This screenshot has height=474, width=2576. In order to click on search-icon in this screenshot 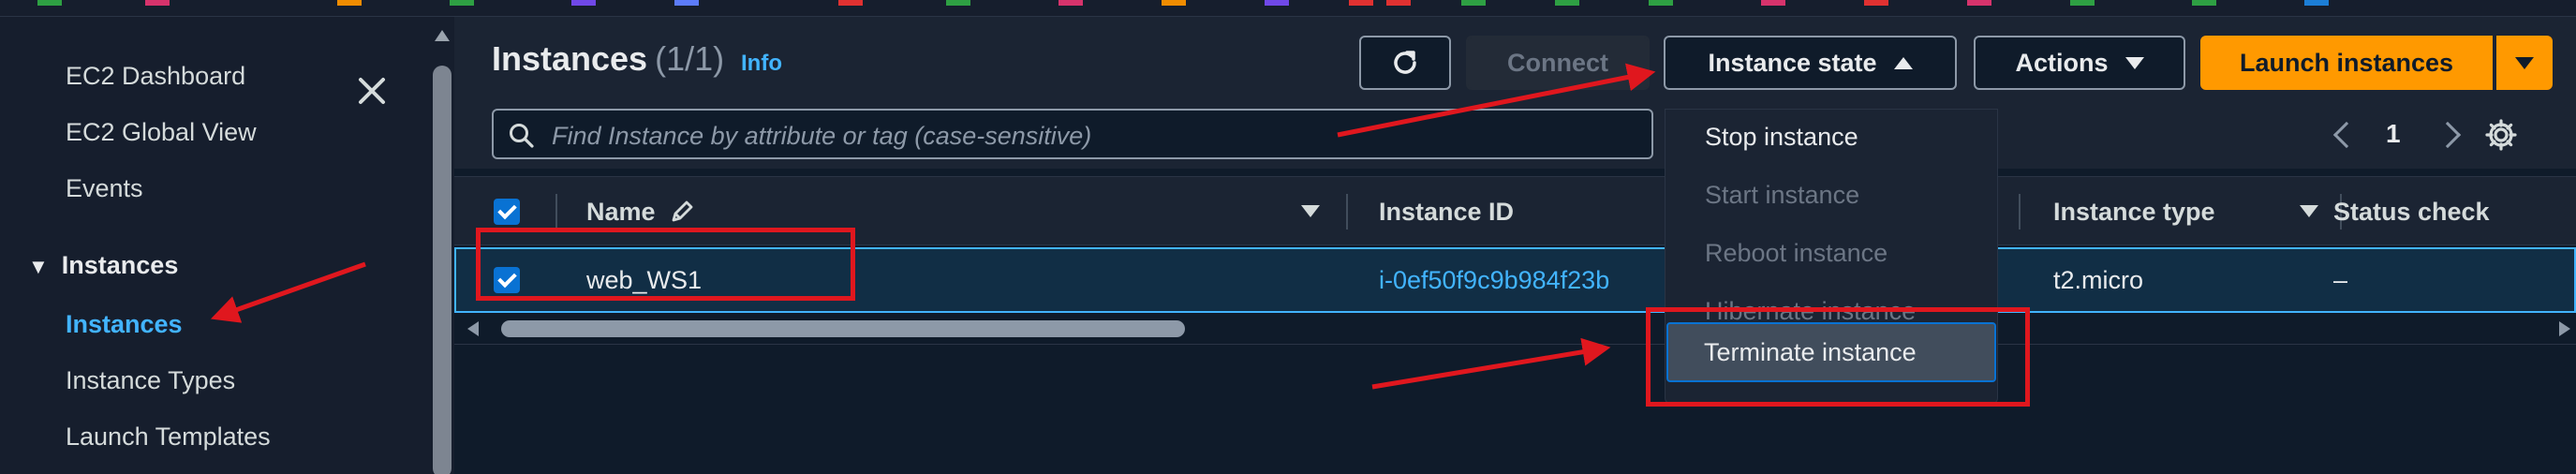, I will do `click(522, 136)`.